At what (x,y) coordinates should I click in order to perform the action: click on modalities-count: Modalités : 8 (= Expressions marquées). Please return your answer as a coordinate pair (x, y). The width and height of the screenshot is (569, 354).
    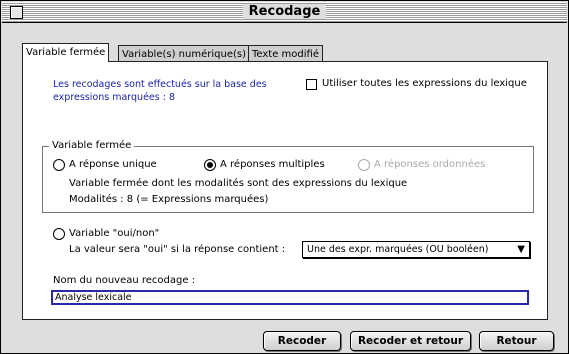
    Looking at the image, I should click on (169, 199).